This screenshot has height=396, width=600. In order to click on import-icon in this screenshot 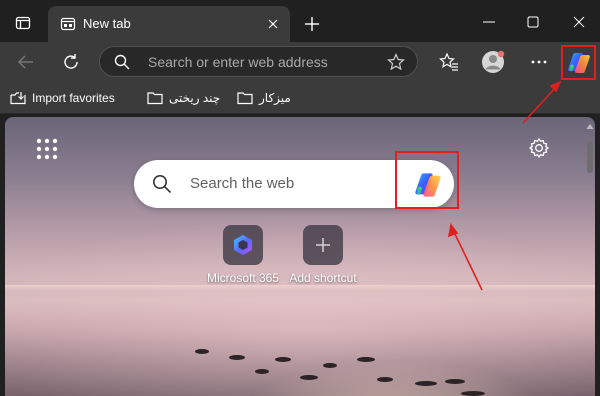, I will do `click(18, 98)`.